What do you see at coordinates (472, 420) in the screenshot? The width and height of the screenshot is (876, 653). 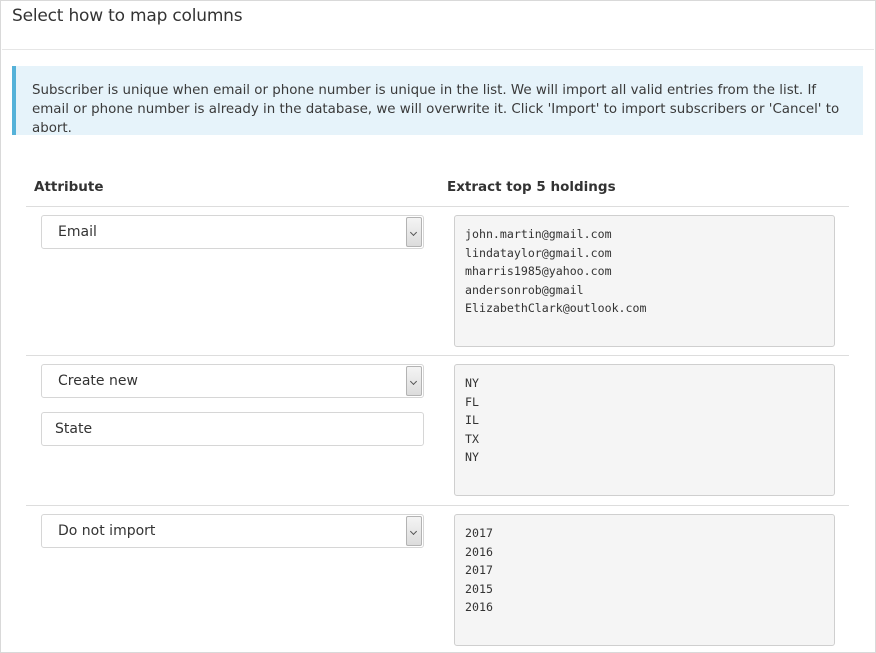 I see `sample-value: IL` at bounding box center [472, 420].